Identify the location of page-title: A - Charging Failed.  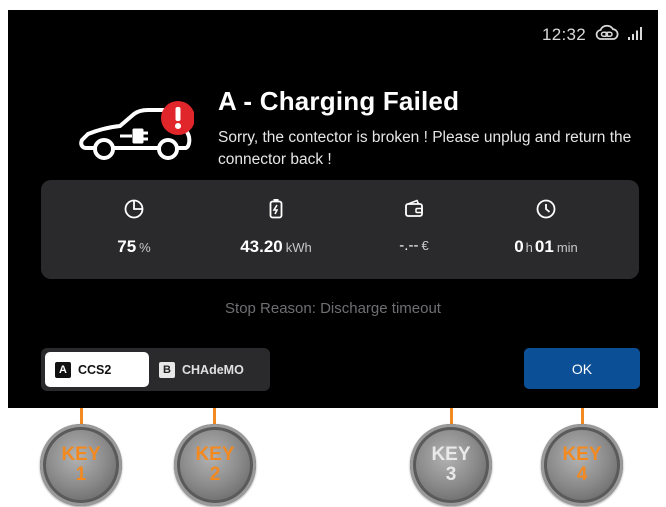
(339, 101).